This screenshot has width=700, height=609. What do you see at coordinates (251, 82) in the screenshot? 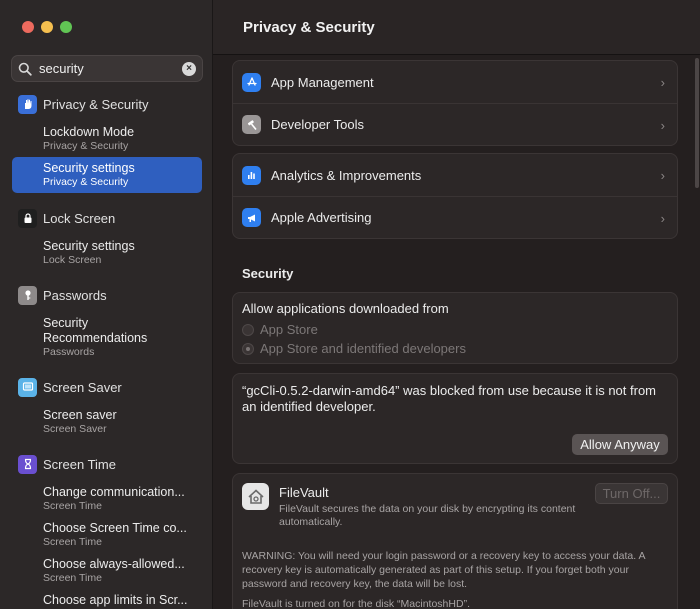
I see `app-store-icon` at bounding box center [251, 82].